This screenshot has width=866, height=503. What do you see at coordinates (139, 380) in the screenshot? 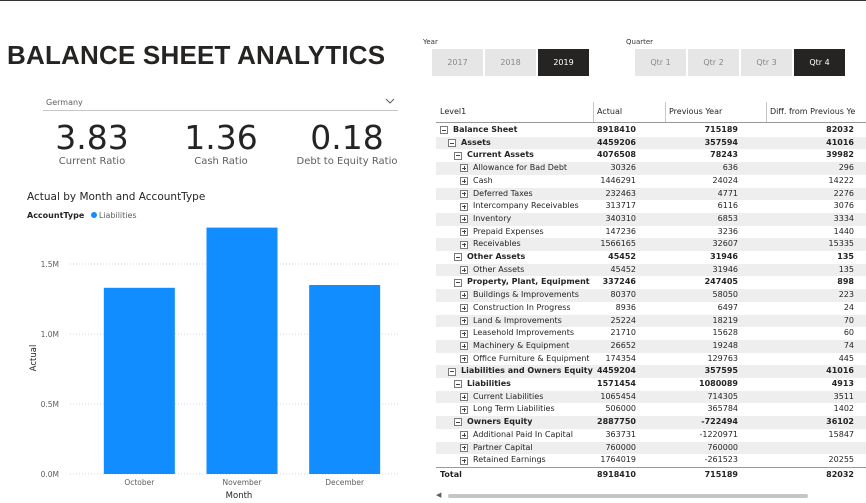
I see `bar-october` at bounding box center [139, 380].